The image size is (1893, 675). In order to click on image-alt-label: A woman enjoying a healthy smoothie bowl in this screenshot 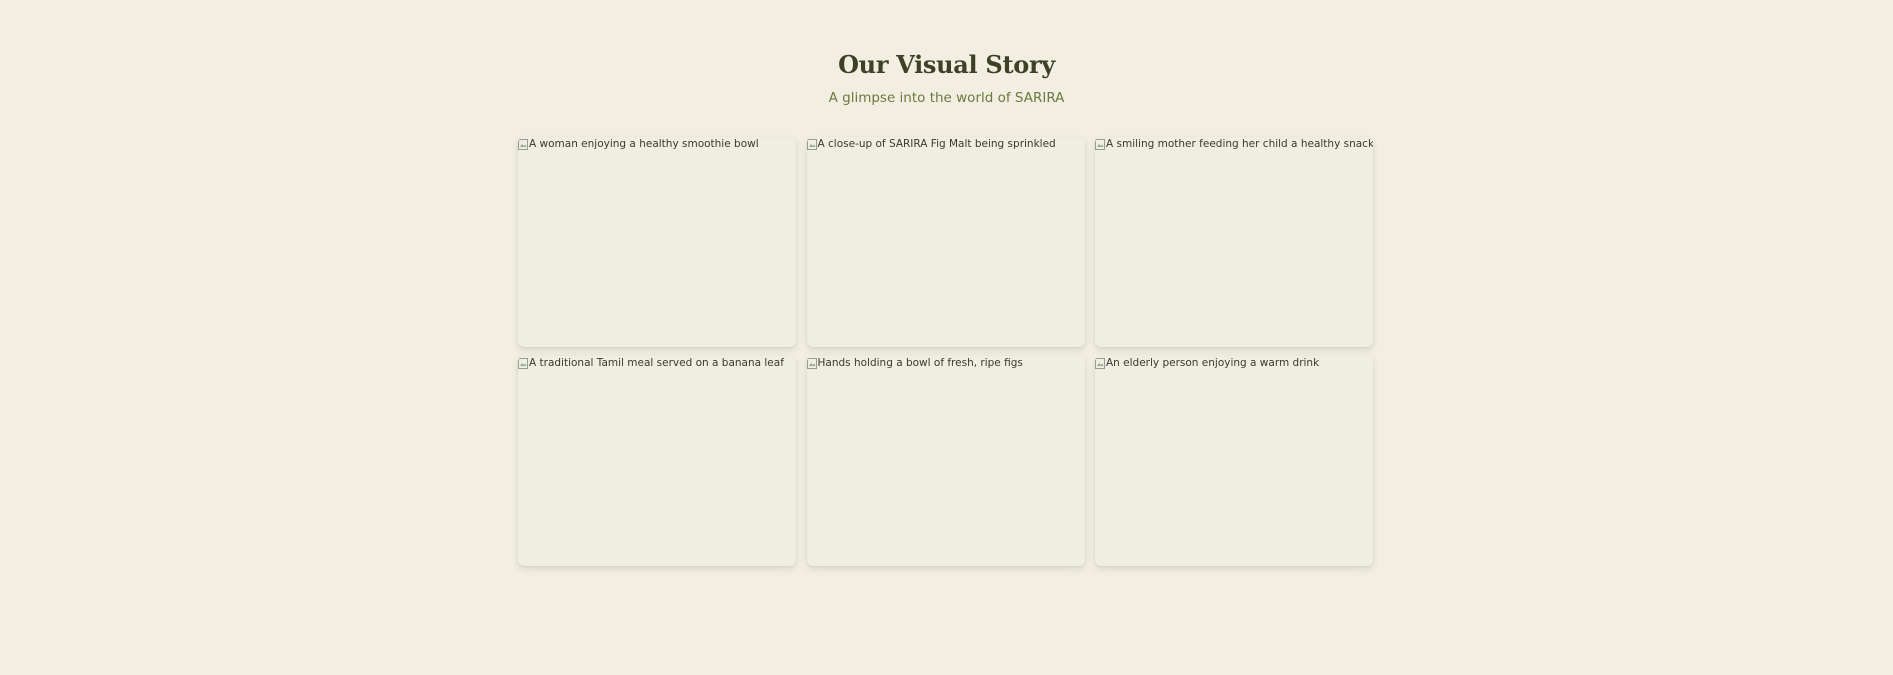, I will do `click(644, 144)`.